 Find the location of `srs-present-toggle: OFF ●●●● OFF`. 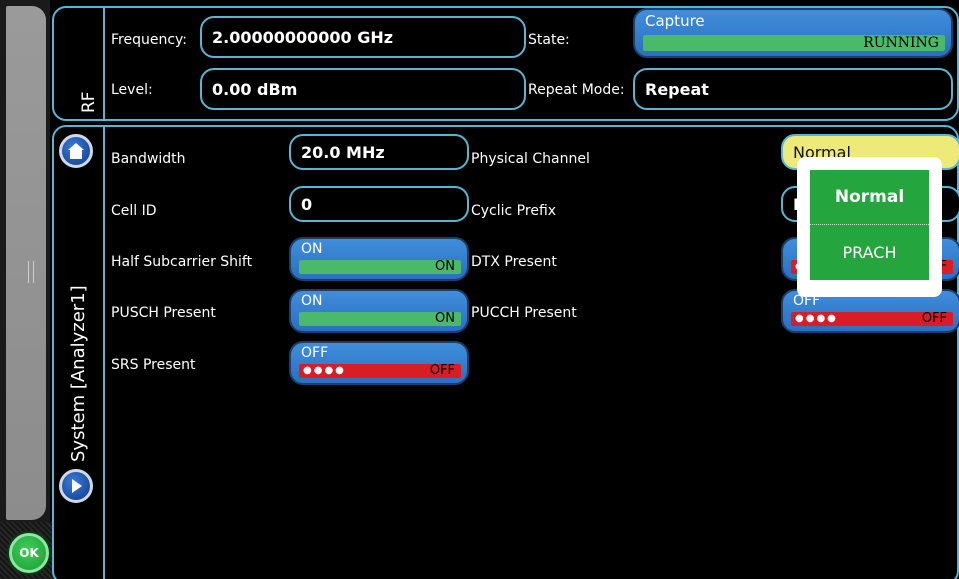

srs-present-toggle: OFF ●●●● OFF is located at coordinates (379, 363).